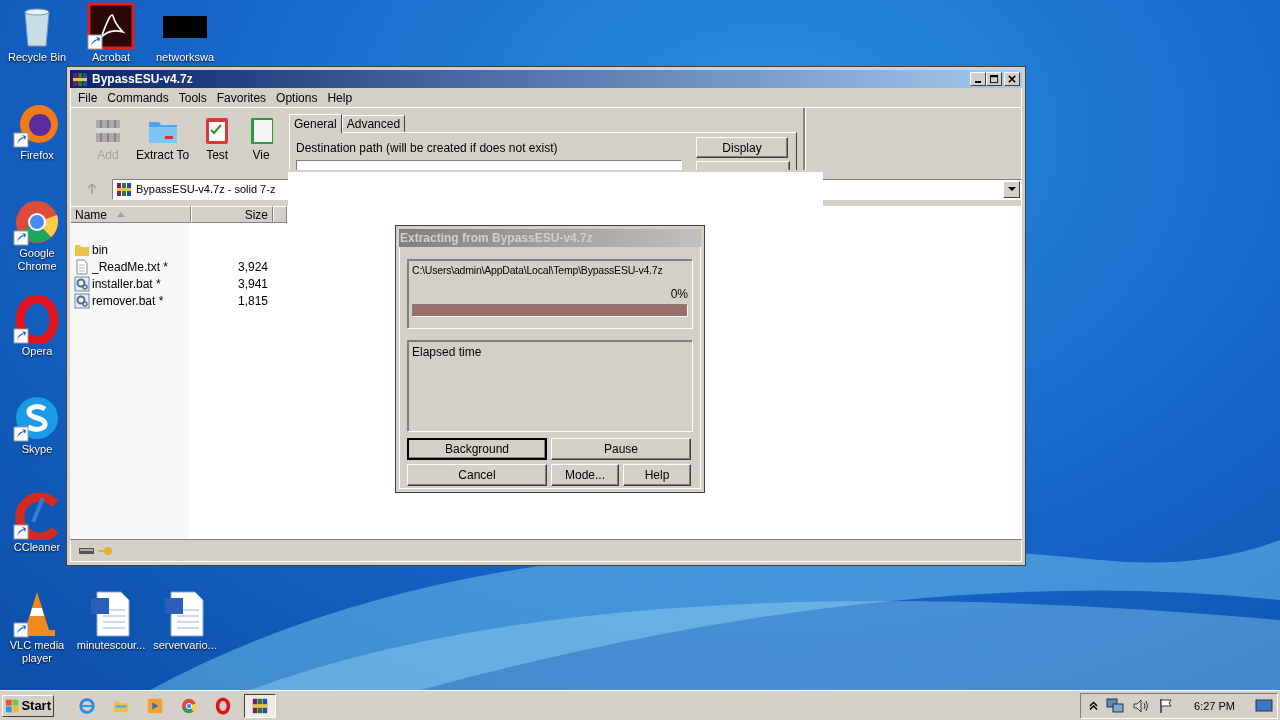  I want to click on icon-label: Opera, so click(37, 351).